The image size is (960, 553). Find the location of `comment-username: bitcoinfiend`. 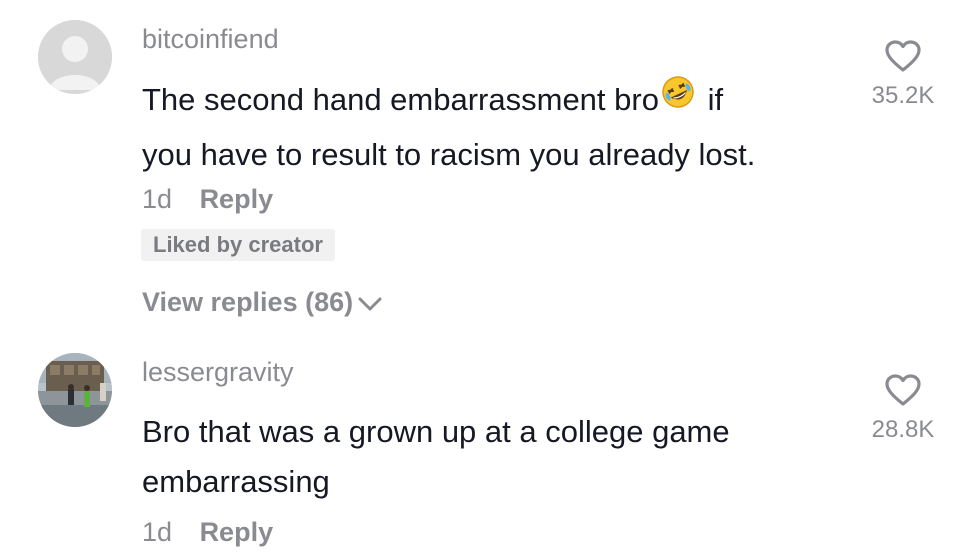

comment-username: bitcoinfiend is located at coordinates (210, 39).